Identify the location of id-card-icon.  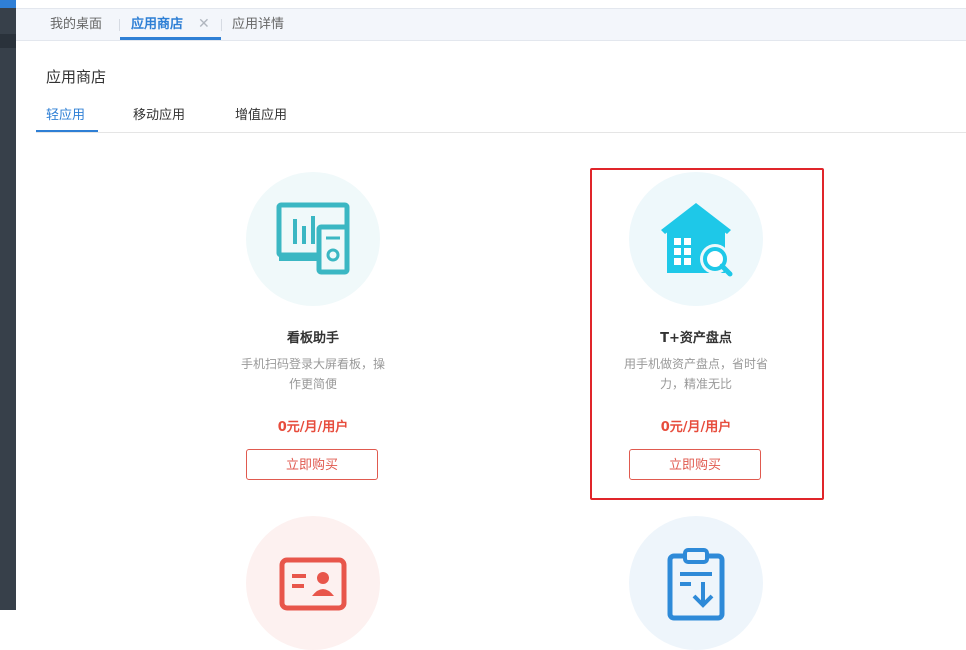
(313, 584).